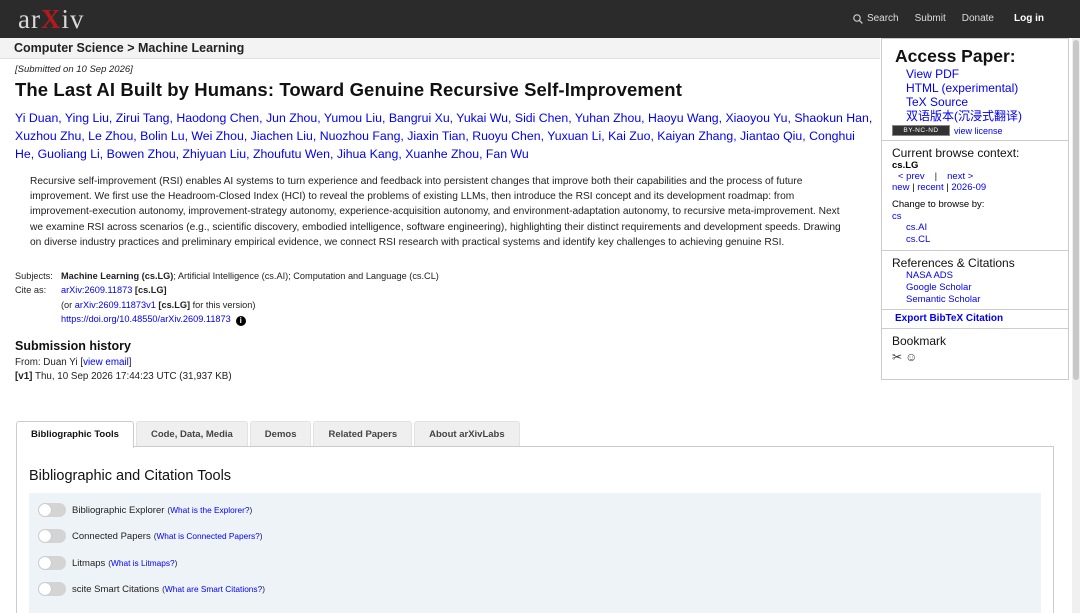 The height and width of the screenshot is (613, 1080). Describe the element at coordinates (506, 136) in the screenshot. I see `author-link: Ruoyu Chen` at that location.